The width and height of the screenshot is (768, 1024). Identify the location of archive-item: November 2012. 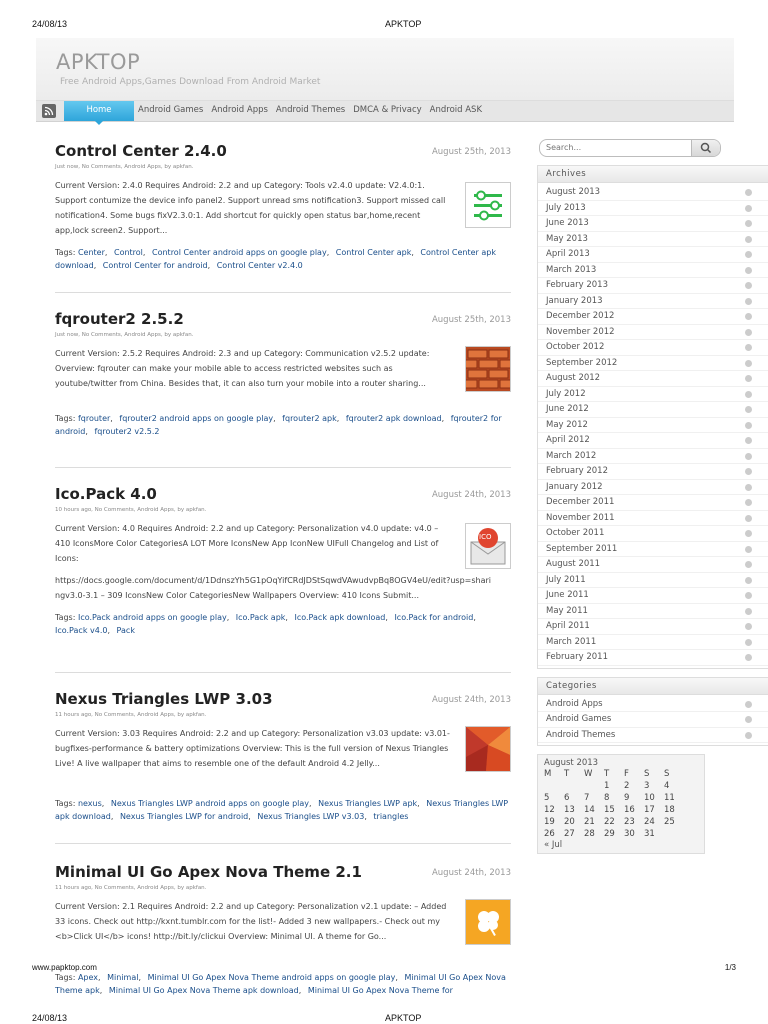
(653, 332).